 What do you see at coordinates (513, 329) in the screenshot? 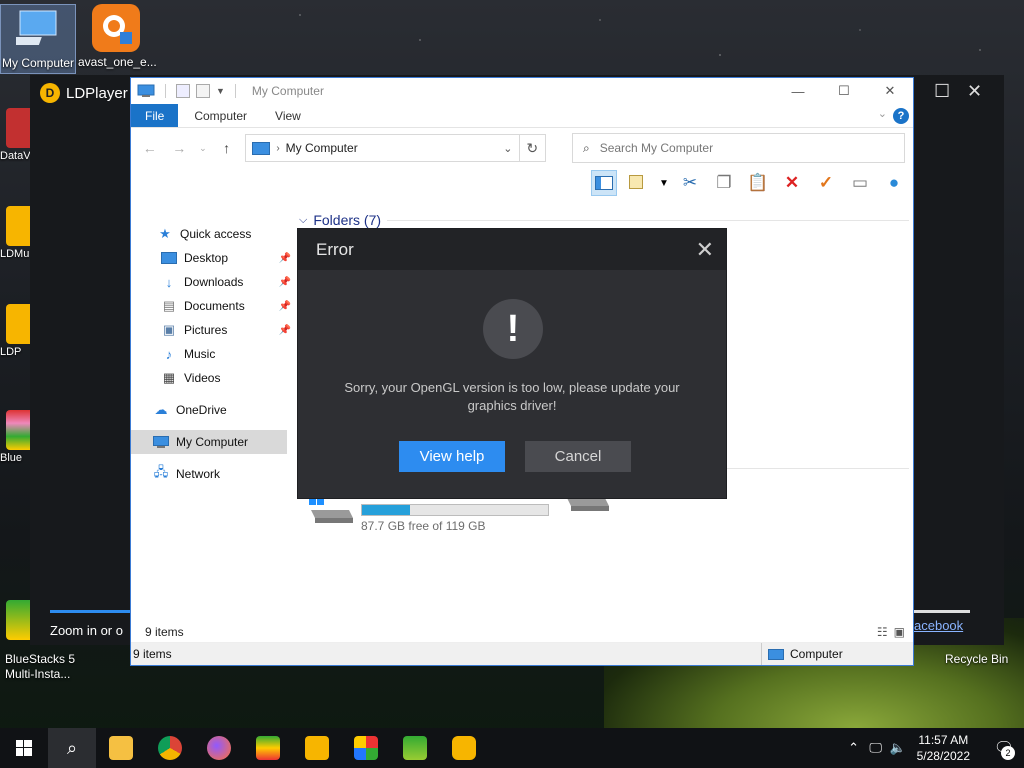
I see `exclamation-icon: !` at bounding box center [513, 329].